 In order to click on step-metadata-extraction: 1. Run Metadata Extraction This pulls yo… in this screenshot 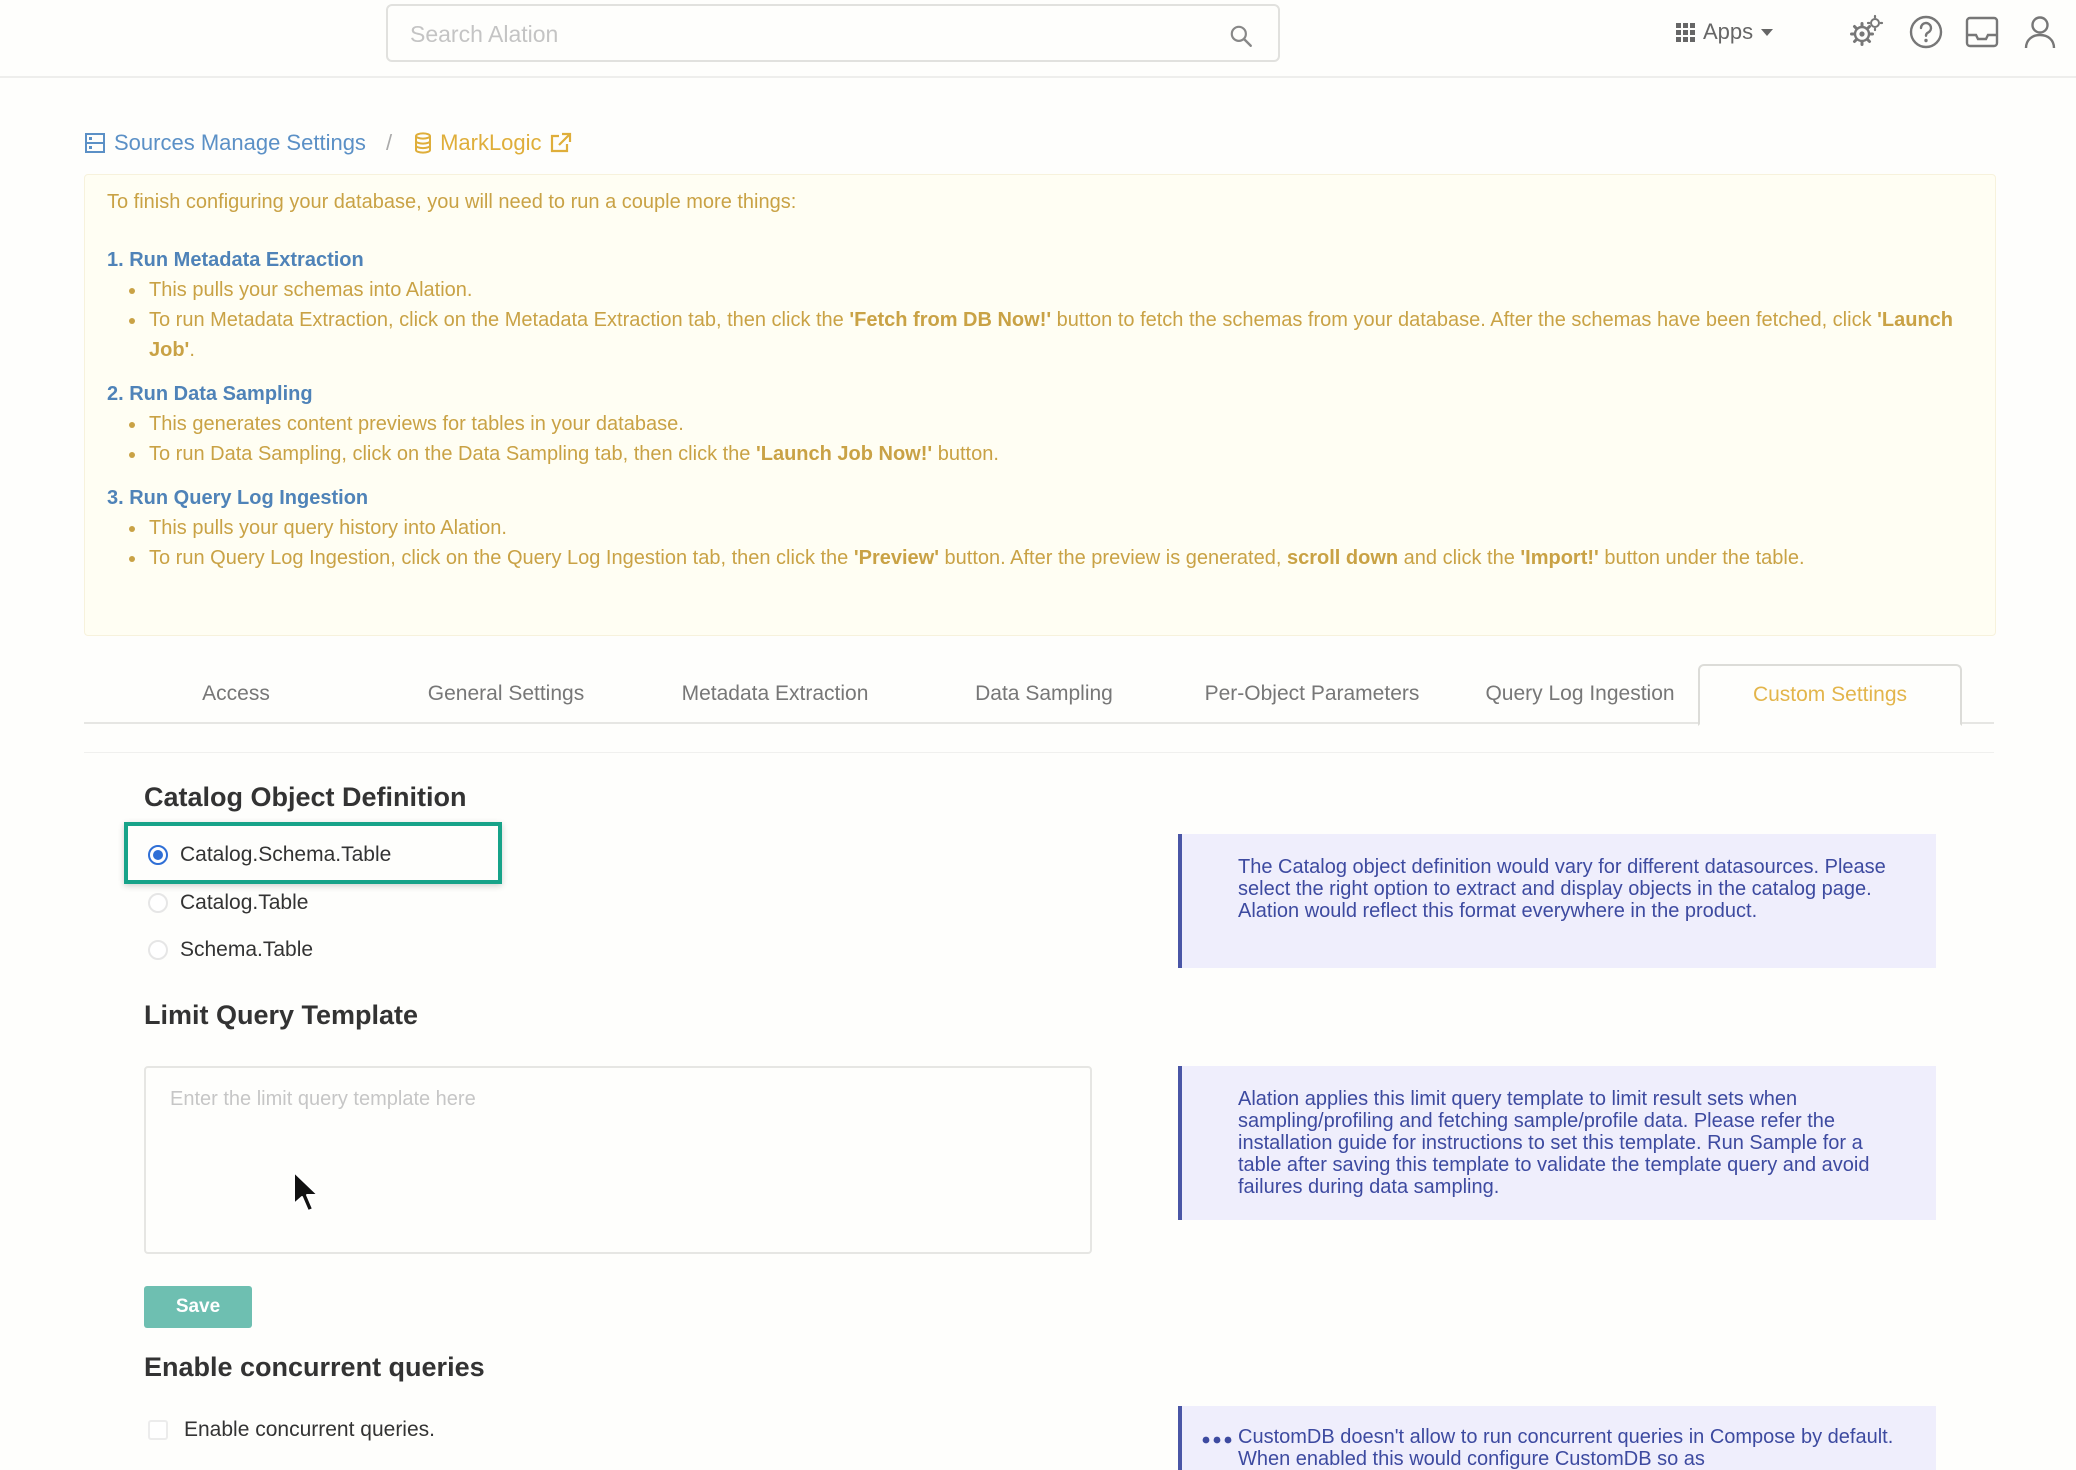, I will do `click(1042, 305)`.